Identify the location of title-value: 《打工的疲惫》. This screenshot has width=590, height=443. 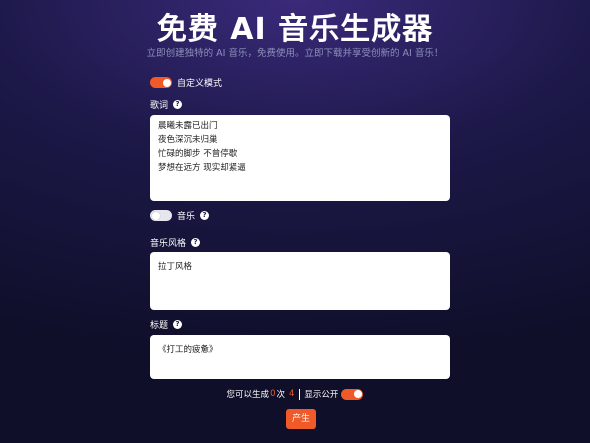
(188, 350).